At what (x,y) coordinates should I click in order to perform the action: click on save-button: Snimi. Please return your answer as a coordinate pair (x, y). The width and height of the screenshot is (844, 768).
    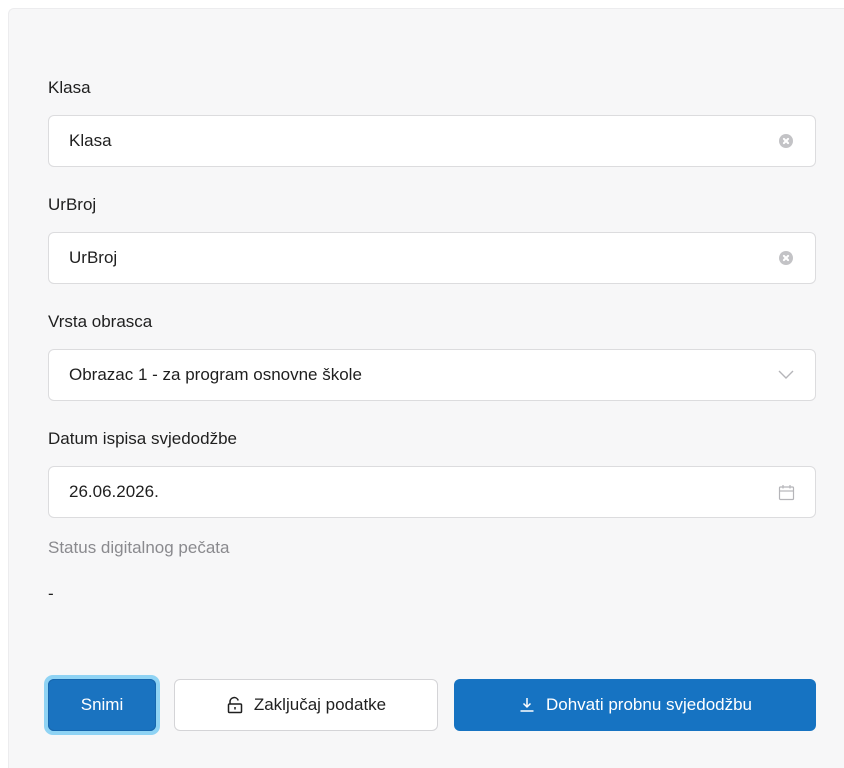
    Looking at the image, I should click on (102, 705).